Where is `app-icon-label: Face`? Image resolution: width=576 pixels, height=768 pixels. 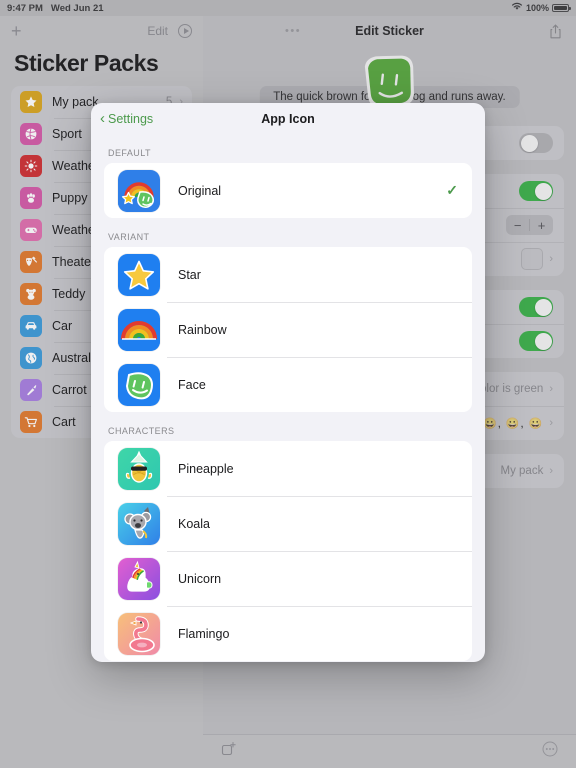
app-icon-label: Face is located at coordinates (192, 384).